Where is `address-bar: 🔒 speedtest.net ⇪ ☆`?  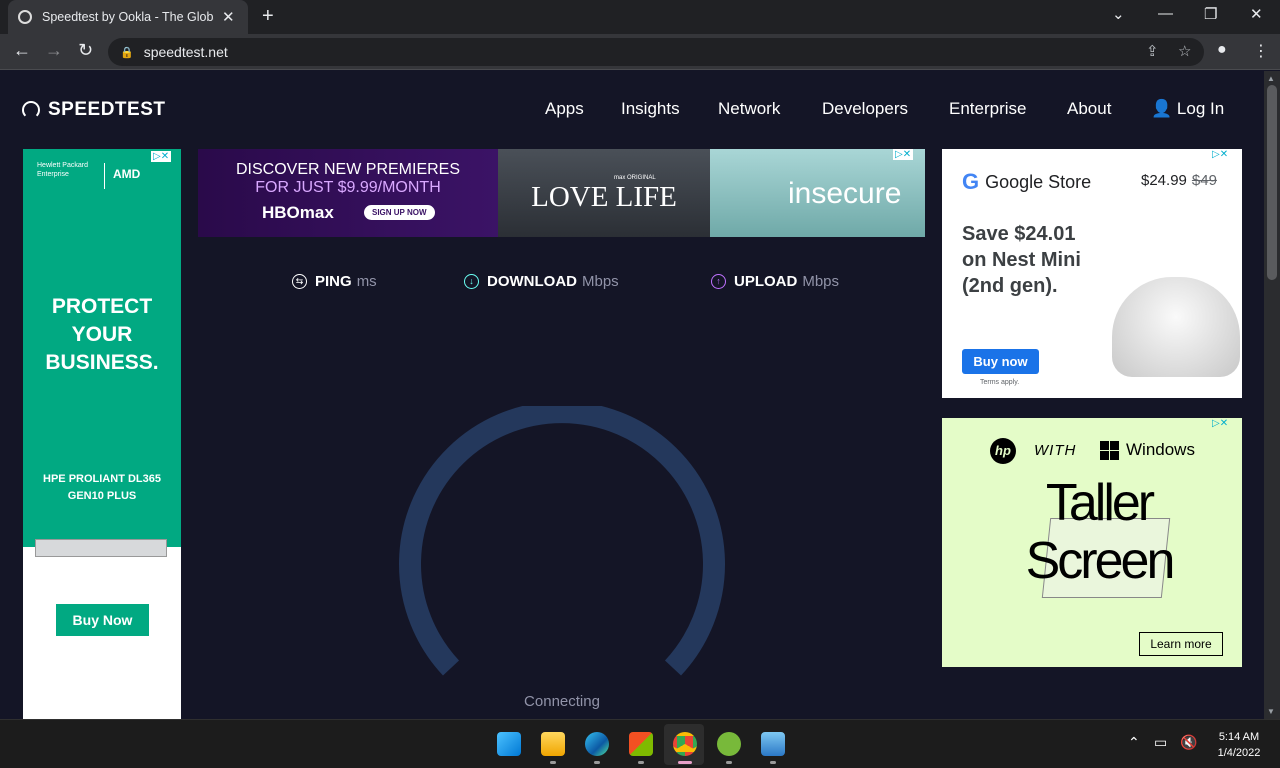 address-bar: 🔒 speedtest.net ⇪ ☆ is located at coordinates (656, 52).